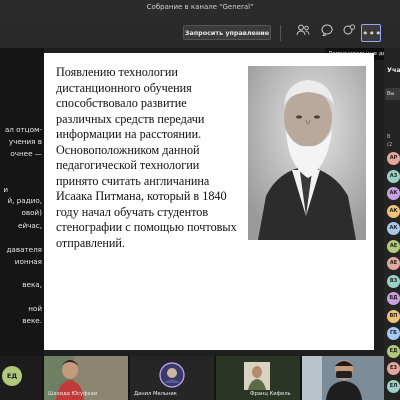 Image resolution: width=400 pixels, height=400 pixels. Describe the element at coordinates (393, 333) in the screenshot. I see `participant-avatar: ГБ` at that location.